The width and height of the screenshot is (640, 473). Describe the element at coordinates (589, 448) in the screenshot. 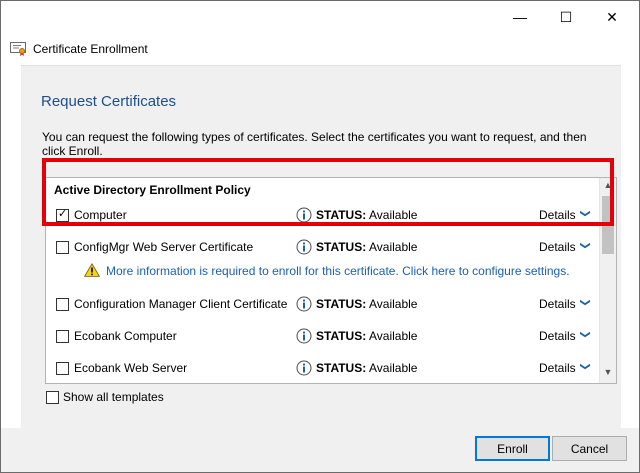

I see `cancel-button: Cancel` at that location.